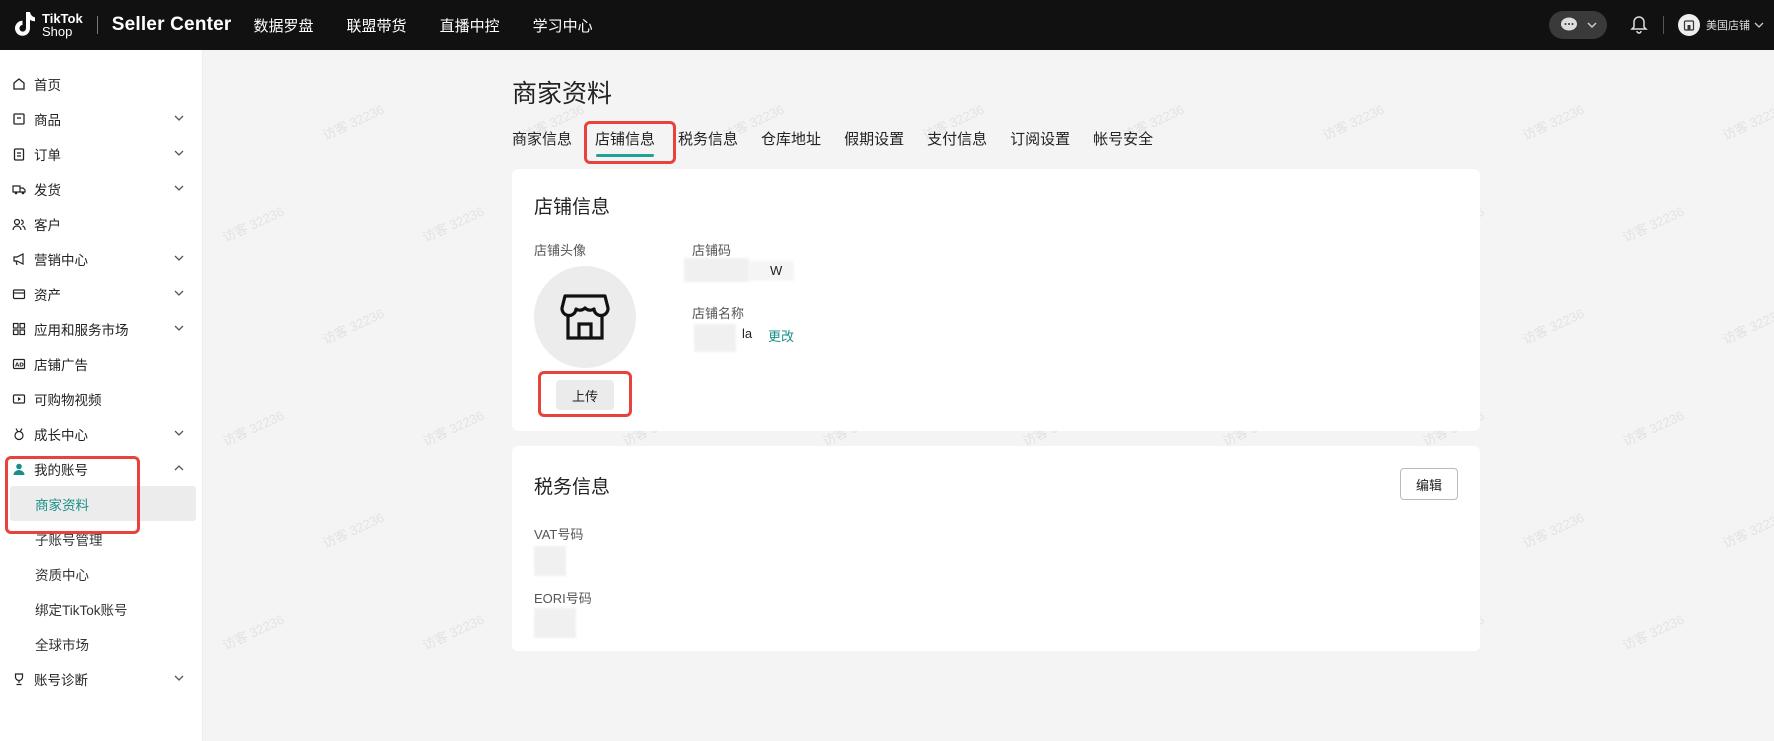  What do you see at coordinates (562, 94) in the screenshot?
I see `page-title: 商家资料` at bounding box center [562, 94].